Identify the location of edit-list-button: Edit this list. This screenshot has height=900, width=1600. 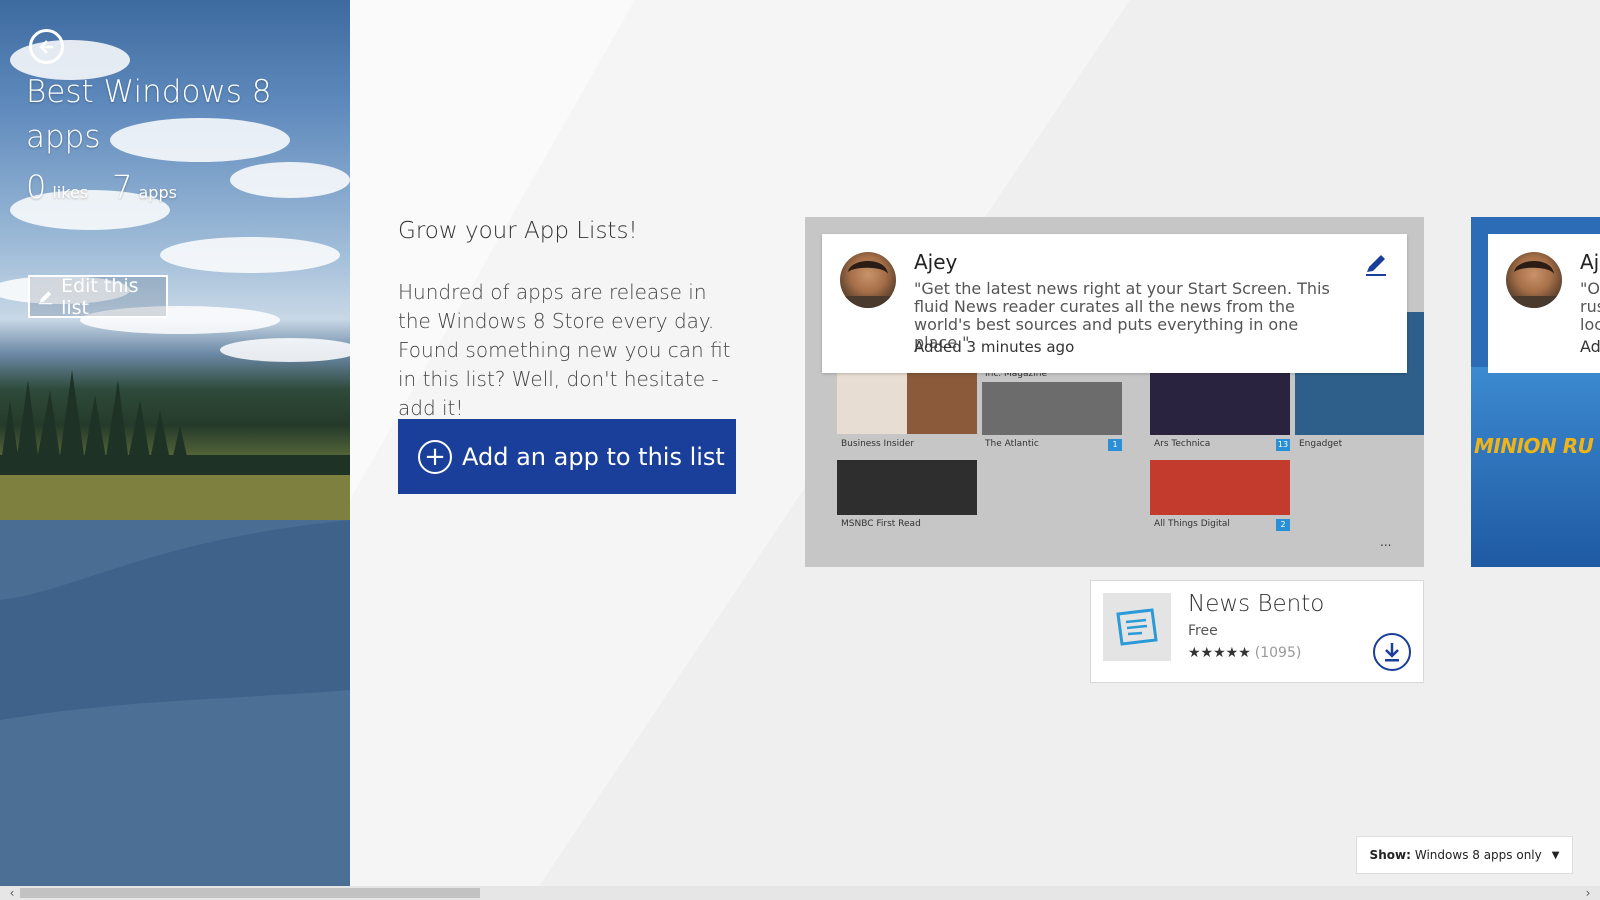
(98, 296).